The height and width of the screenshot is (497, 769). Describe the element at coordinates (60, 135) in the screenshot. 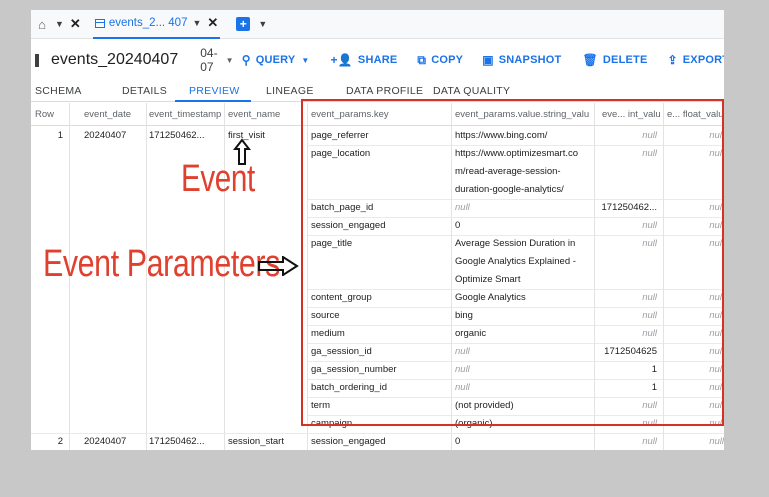

I see `cell-row: 1` at that location.